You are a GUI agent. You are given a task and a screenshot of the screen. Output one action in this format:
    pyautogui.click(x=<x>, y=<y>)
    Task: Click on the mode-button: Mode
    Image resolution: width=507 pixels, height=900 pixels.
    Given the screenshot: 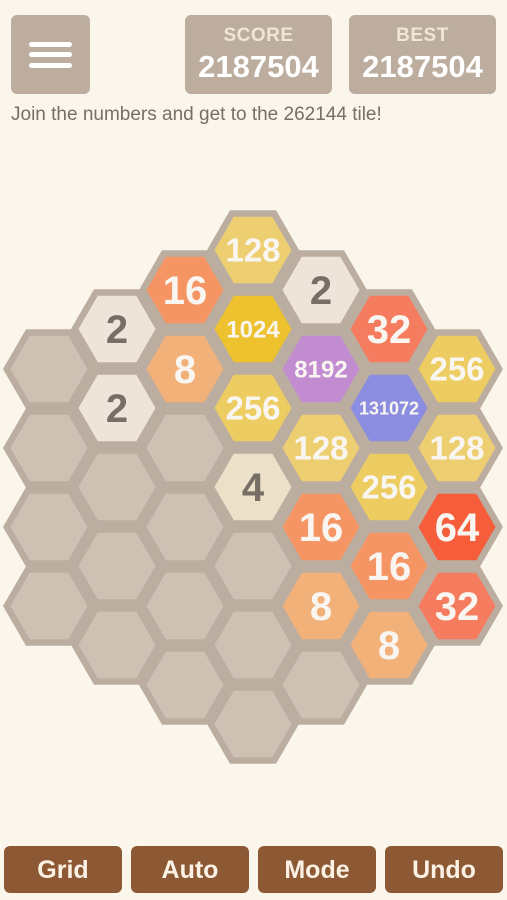 What is the action you would take?
    pyautogui.click(x=317, y=869)
    